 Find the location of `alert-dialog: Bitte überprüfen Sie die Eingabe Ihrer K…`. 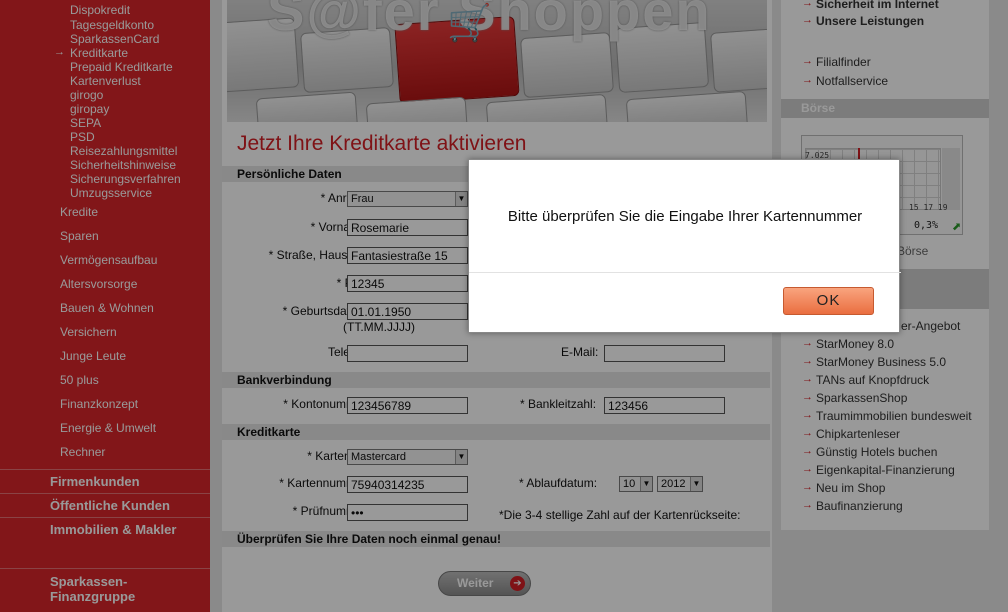

alert-dialog: Bitte überprüfen Sie die Eingabe Ihrer K… is located at coordinates (684, 246).